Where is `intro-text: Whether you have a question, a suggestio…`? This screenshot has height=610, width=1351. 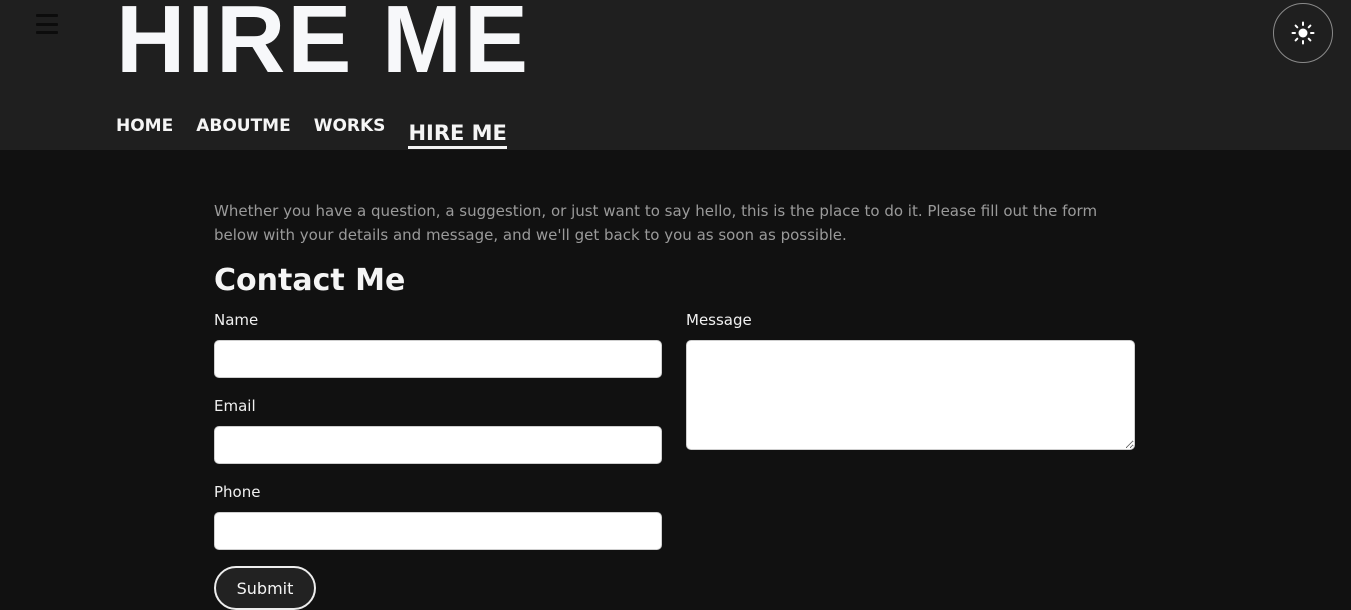
intro-text: Whether you have a question, a suggestio… is located at coordinates (656, 223).